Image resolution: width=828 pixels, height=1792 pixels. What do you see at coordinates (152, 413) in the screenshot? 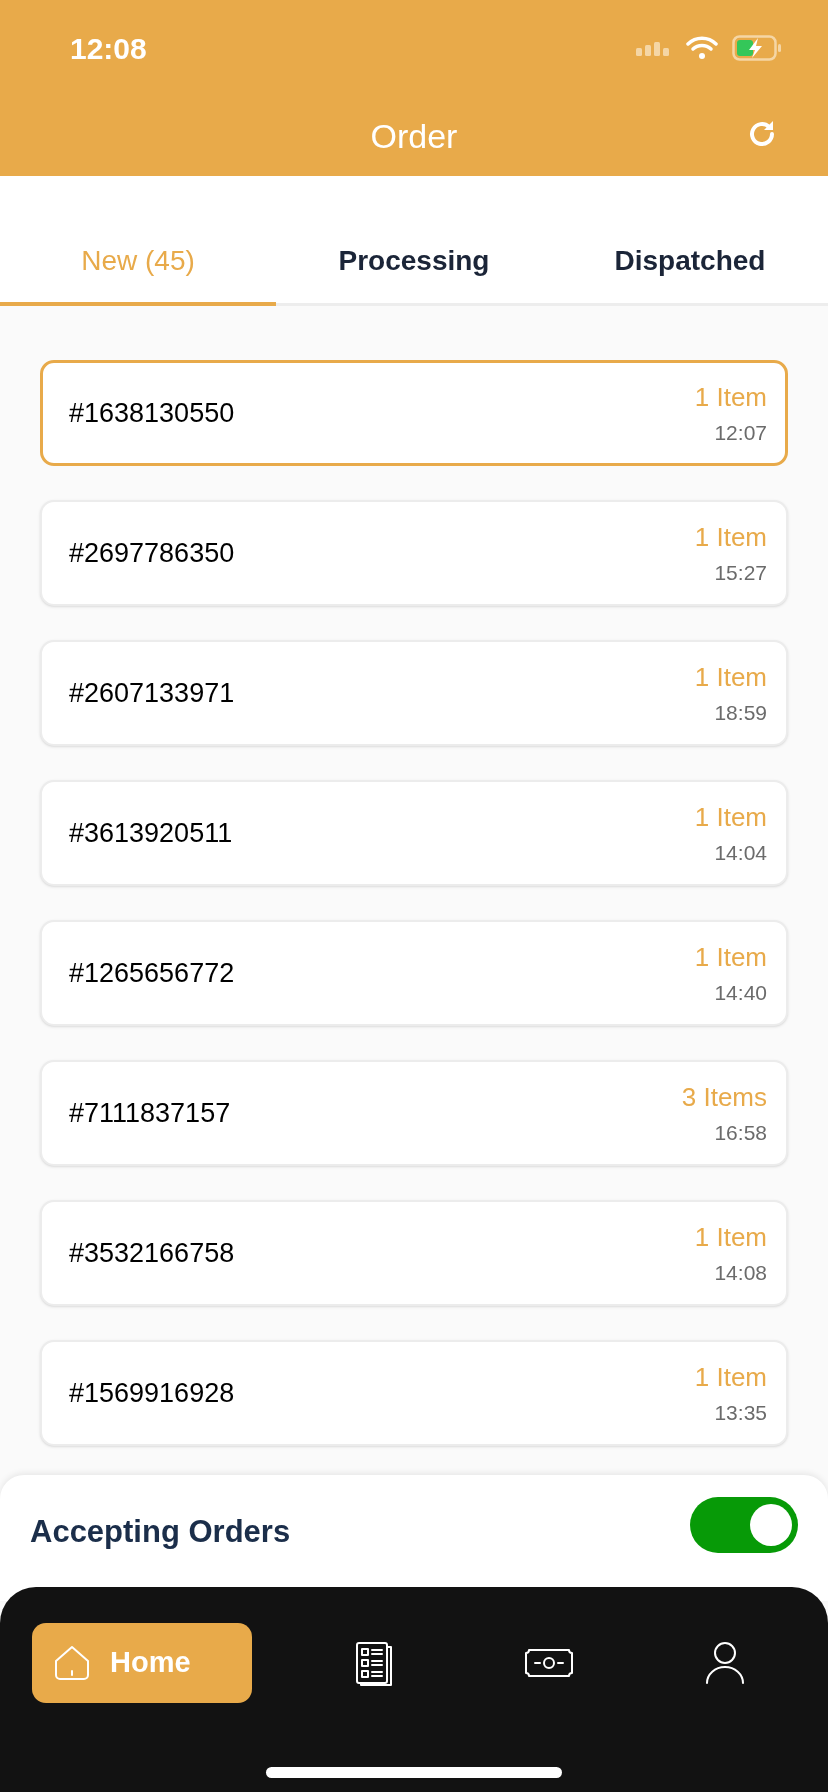
I see `order-number: #1638130550` at bounding box center [152, 413].